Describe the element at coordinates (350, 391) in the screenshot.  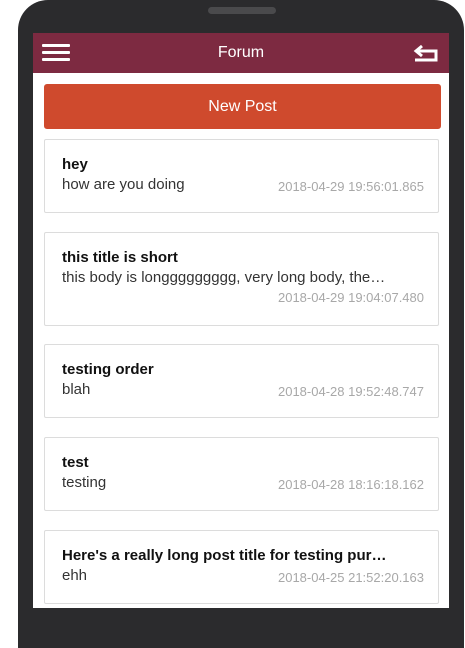
I see `post-date: 2018-04-28 19:52:48.747` at that location.